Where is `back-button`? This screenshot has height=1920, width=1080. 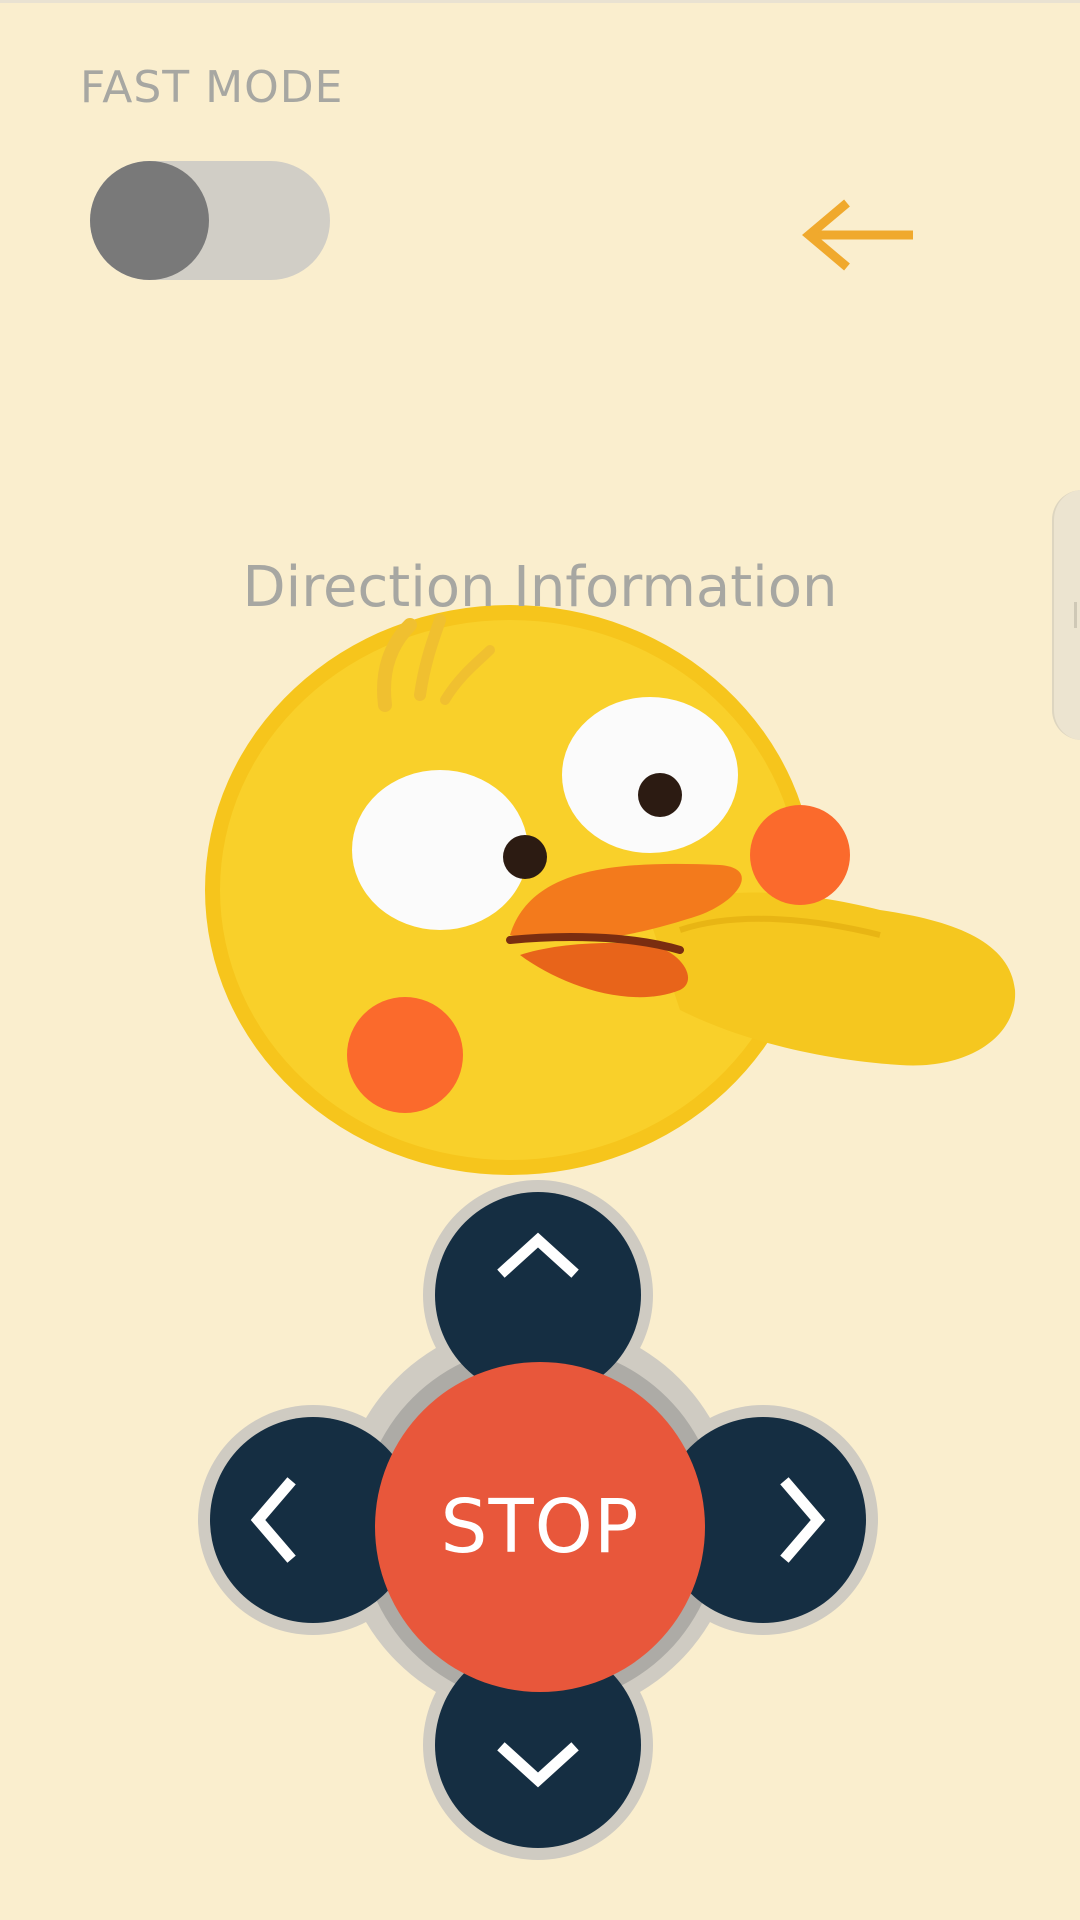 back-button is located at coordinates (857, 235).